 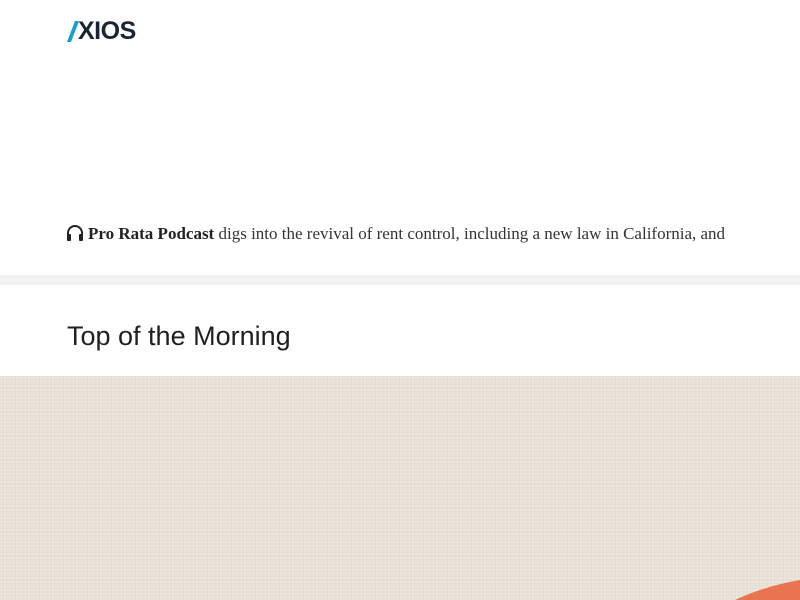 I want to click on podcast-link: Pro Rata Podcast, so click(x=151, y=233).